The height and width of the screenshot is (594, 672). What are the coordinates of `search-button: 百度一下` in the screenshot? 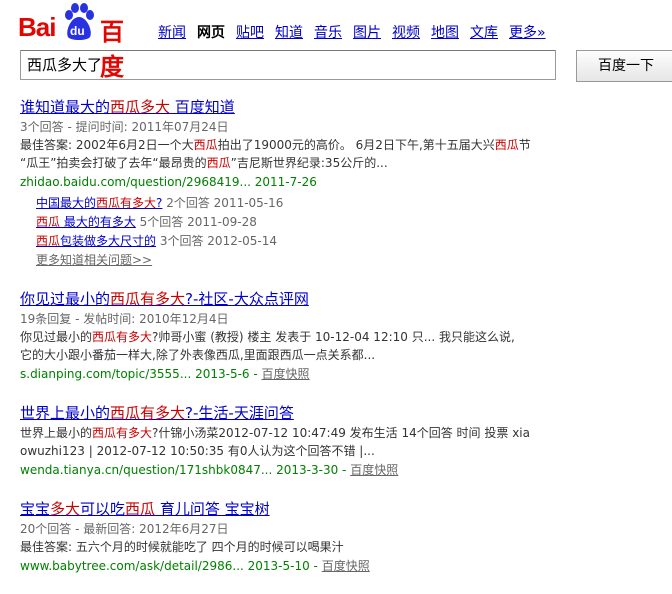 It's located at (624, 66).